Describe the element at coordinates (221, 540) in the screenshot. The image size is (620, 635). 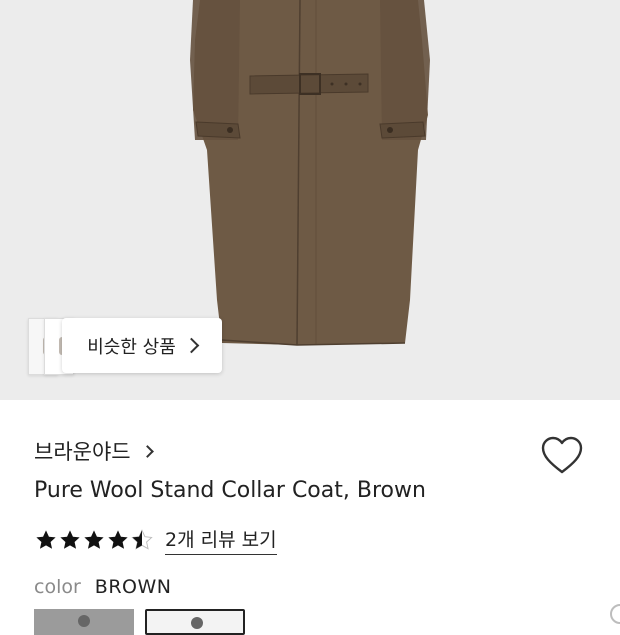
I see `review-link: 2개 리뷰 보기` at that location.